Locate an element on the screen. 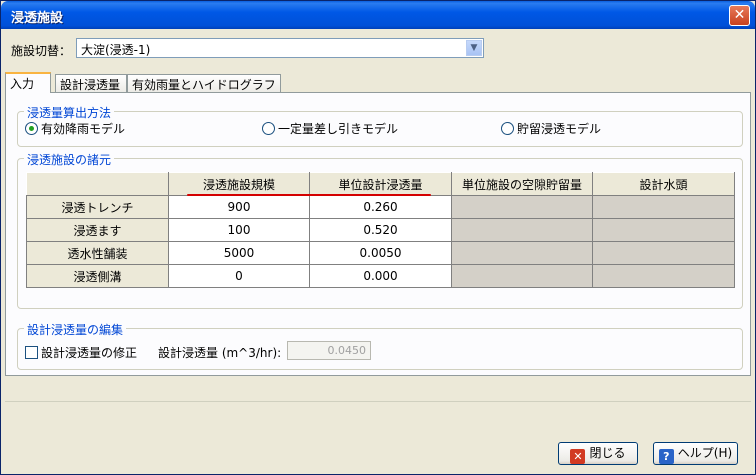 Image resolution: width=756 pixels, height=475 pixels. scale-cell: 100 is located at coordinates (239, 230).